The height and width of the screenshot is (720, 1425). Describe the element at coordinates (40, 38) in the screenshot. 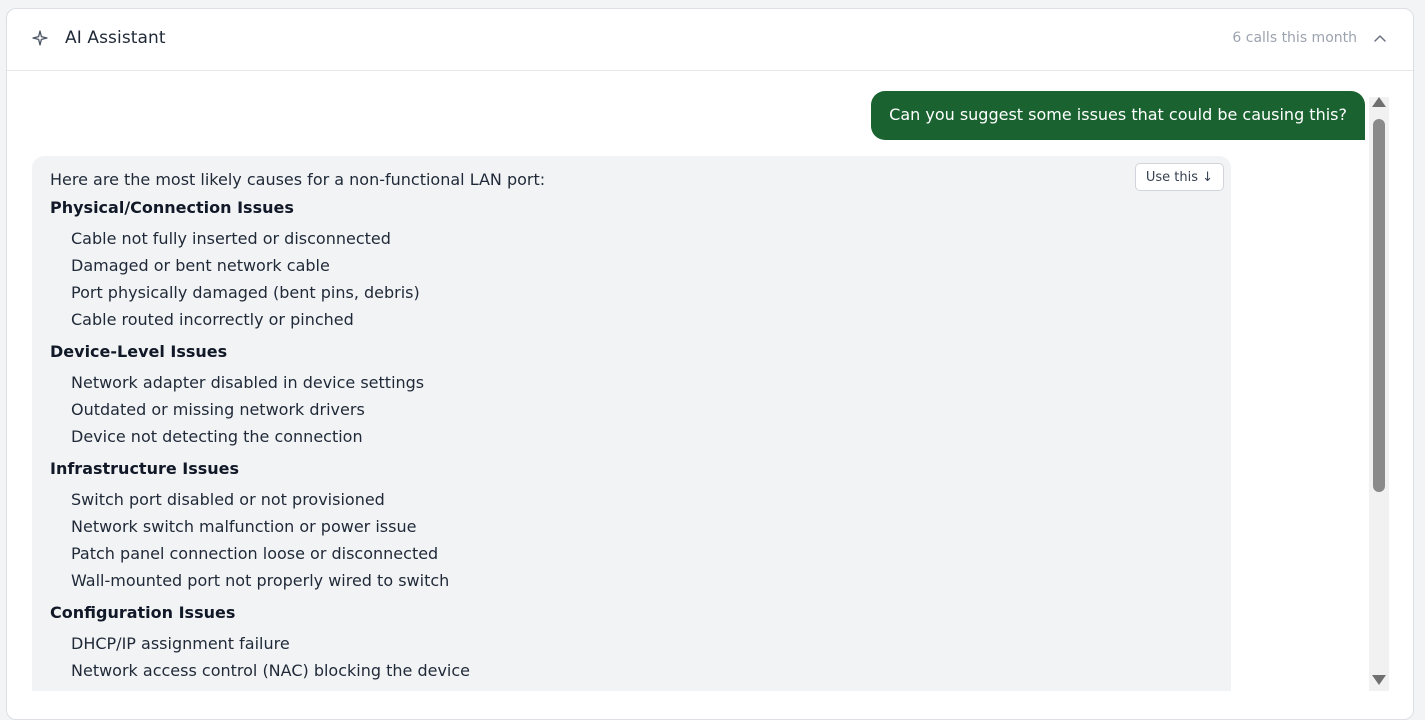

I see `sparkle-icon` at that location.